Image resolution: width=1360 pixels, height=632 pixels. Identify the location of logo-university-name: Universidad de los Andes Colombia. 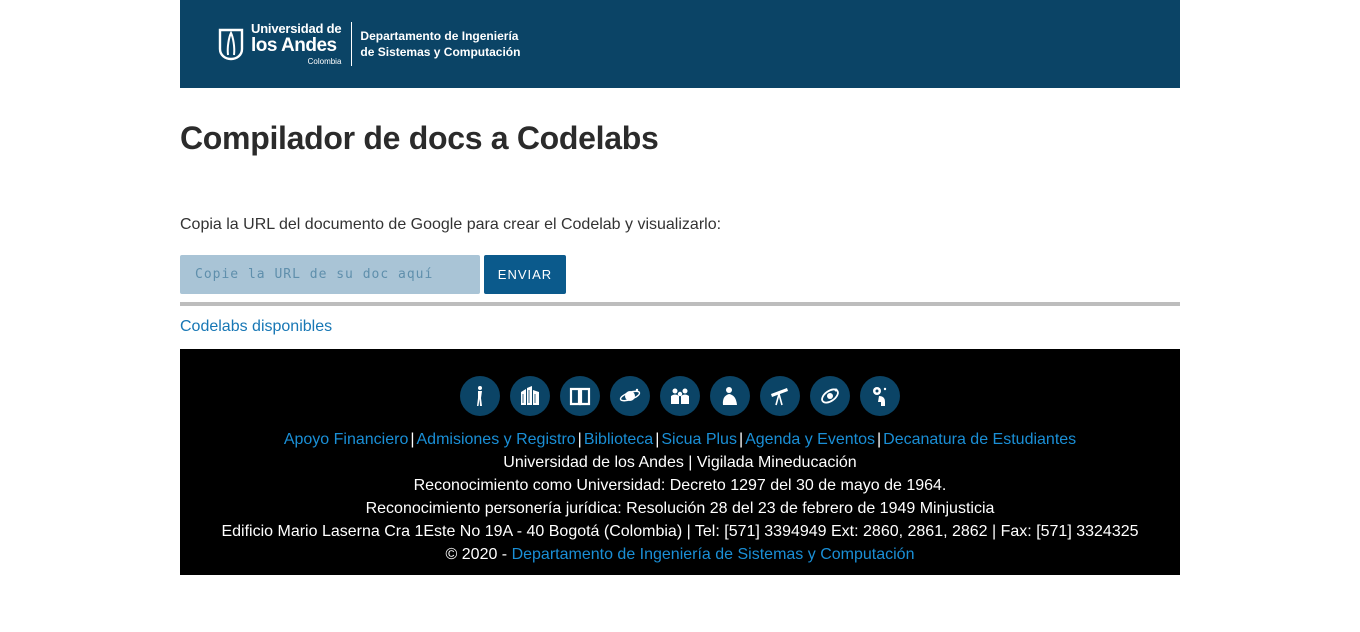
(296, 43).